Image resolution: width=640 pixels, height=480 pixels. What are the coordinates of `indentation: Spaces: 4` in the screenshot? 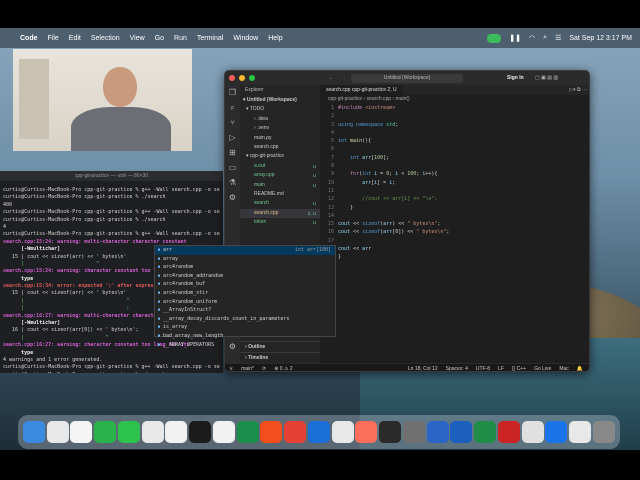 It's located at (457, 369).